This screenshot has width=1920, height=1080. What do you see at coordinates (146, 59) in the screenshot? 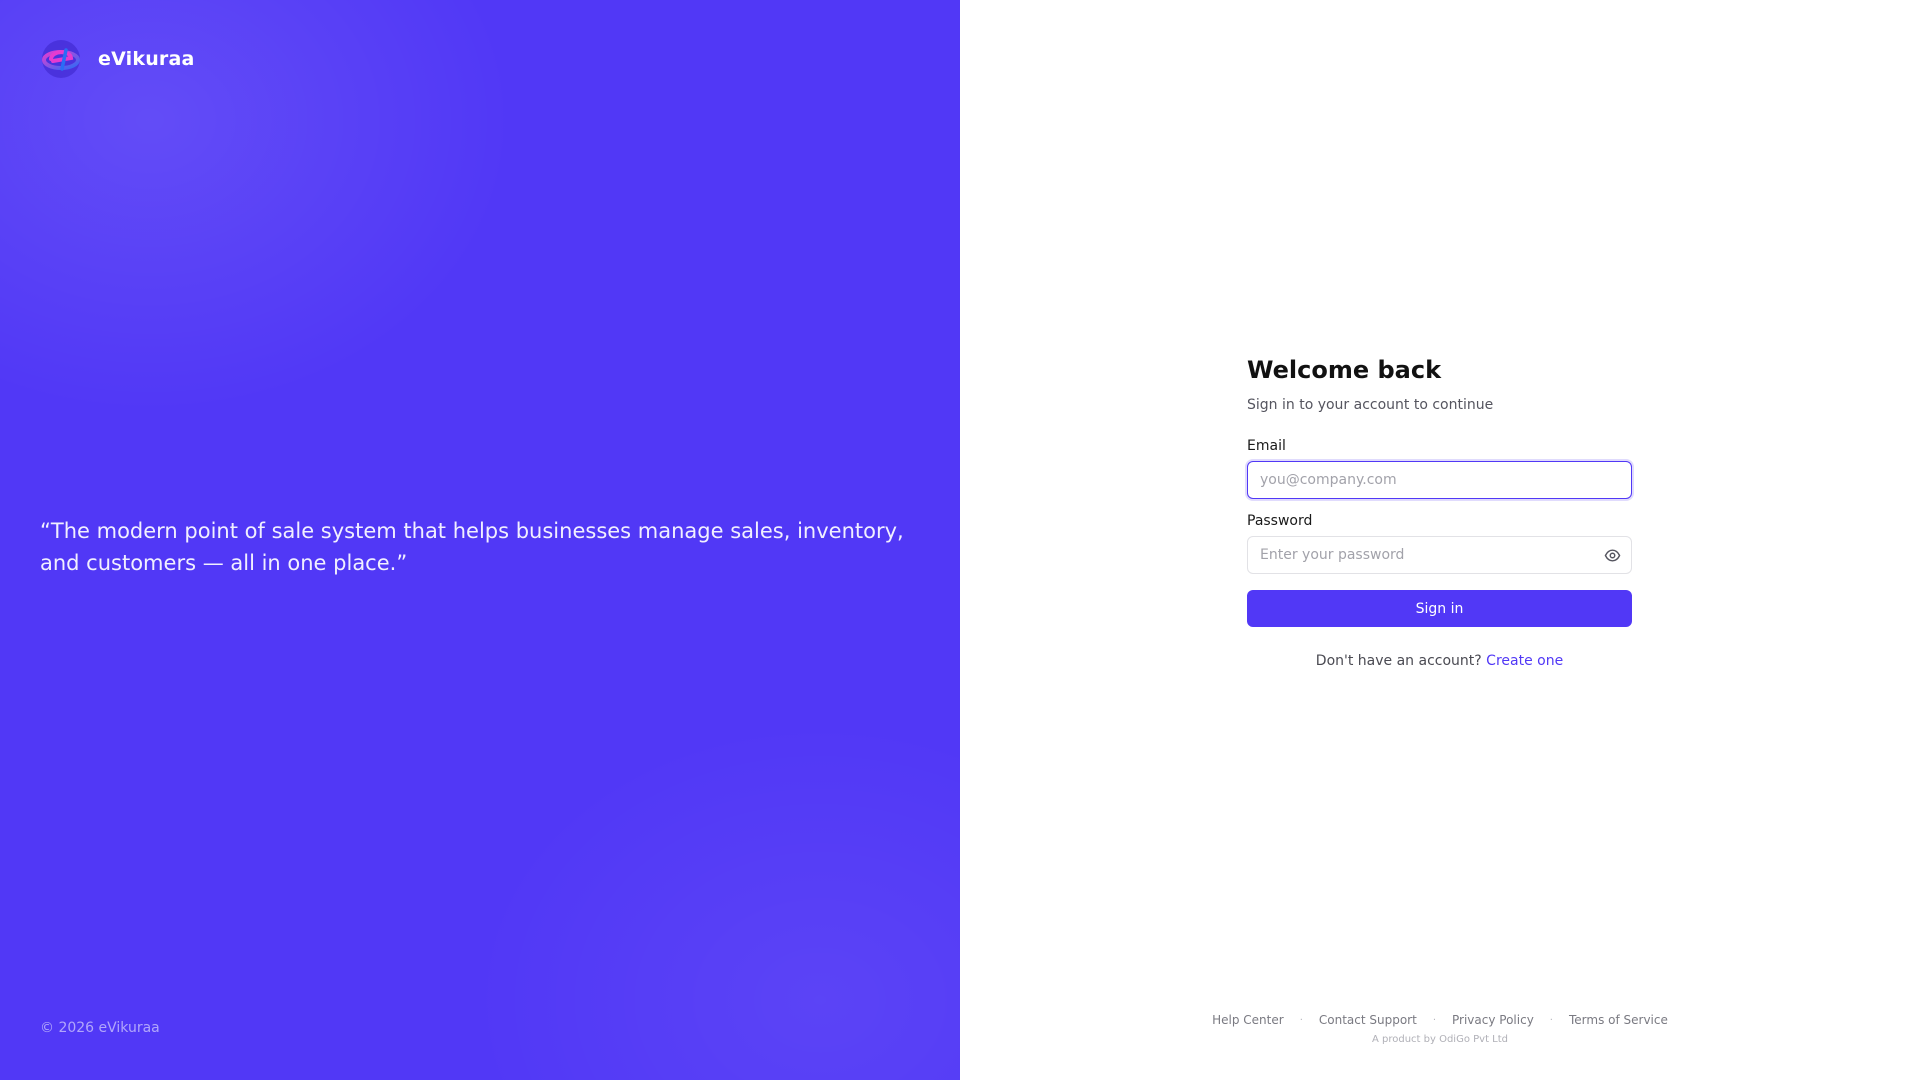
I see `brand-name: eVikuraa` at bounding box center [146, 59].